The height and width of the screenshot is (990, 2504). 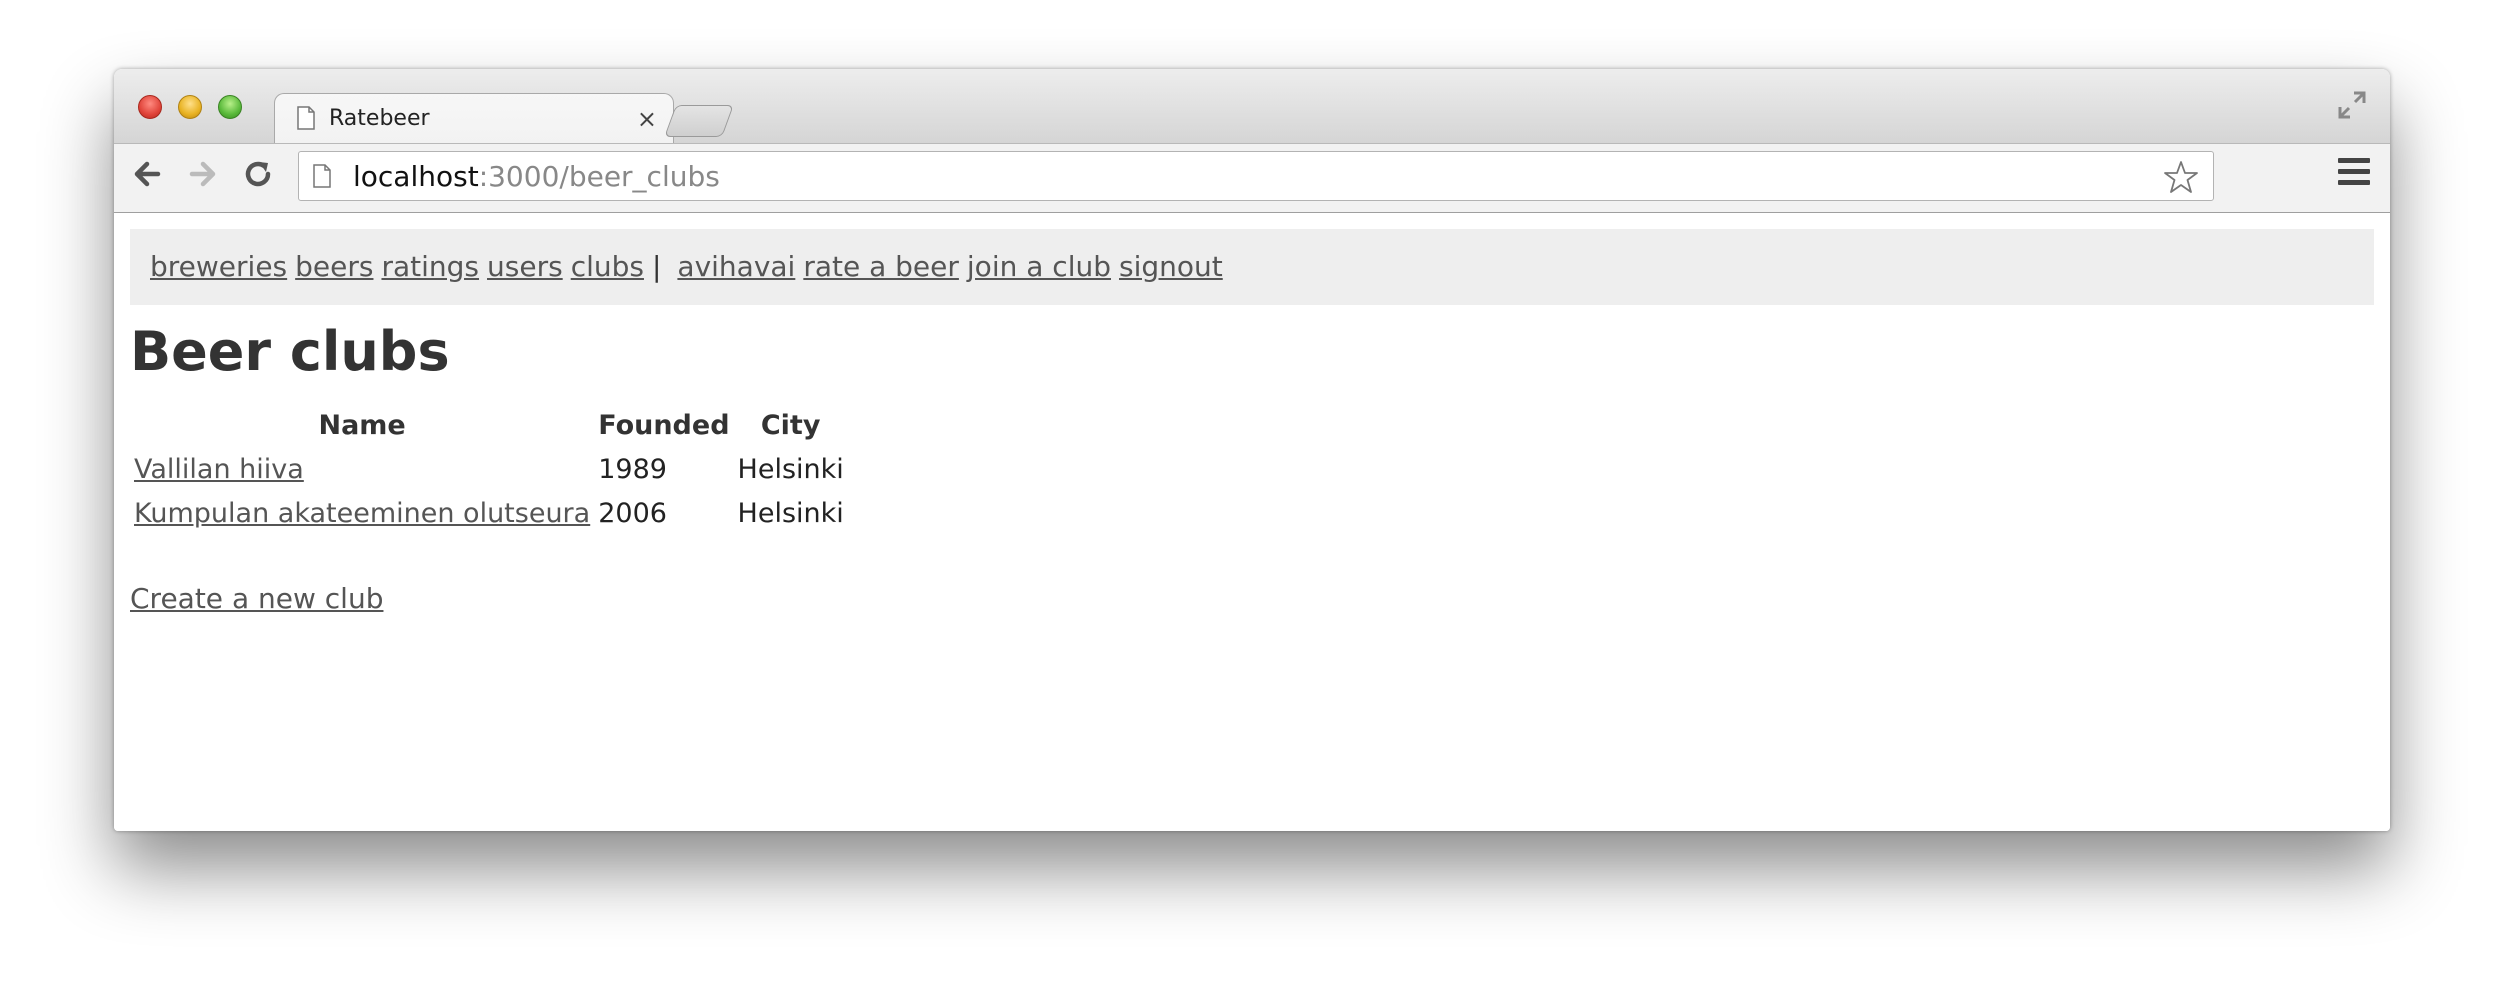 What do you see at coordinates (258, 174) in the screenshot?
I see `reload-icon` at bounding box center [258, 174].